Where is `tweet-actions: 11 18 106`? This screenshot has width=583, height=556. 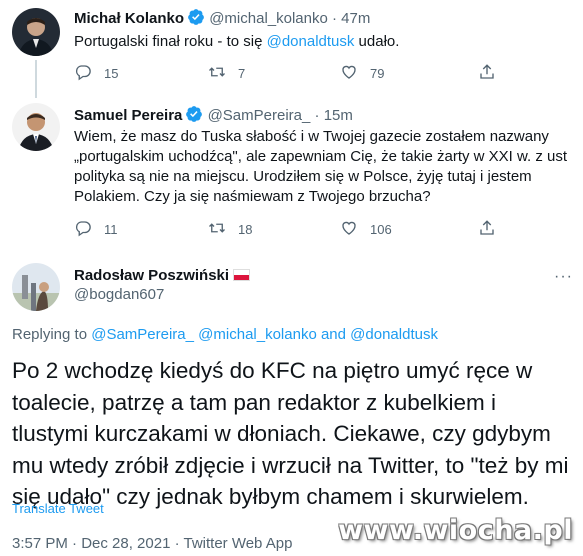 tweet-actions: 11 18 106 is located at coordinates (289, 229).